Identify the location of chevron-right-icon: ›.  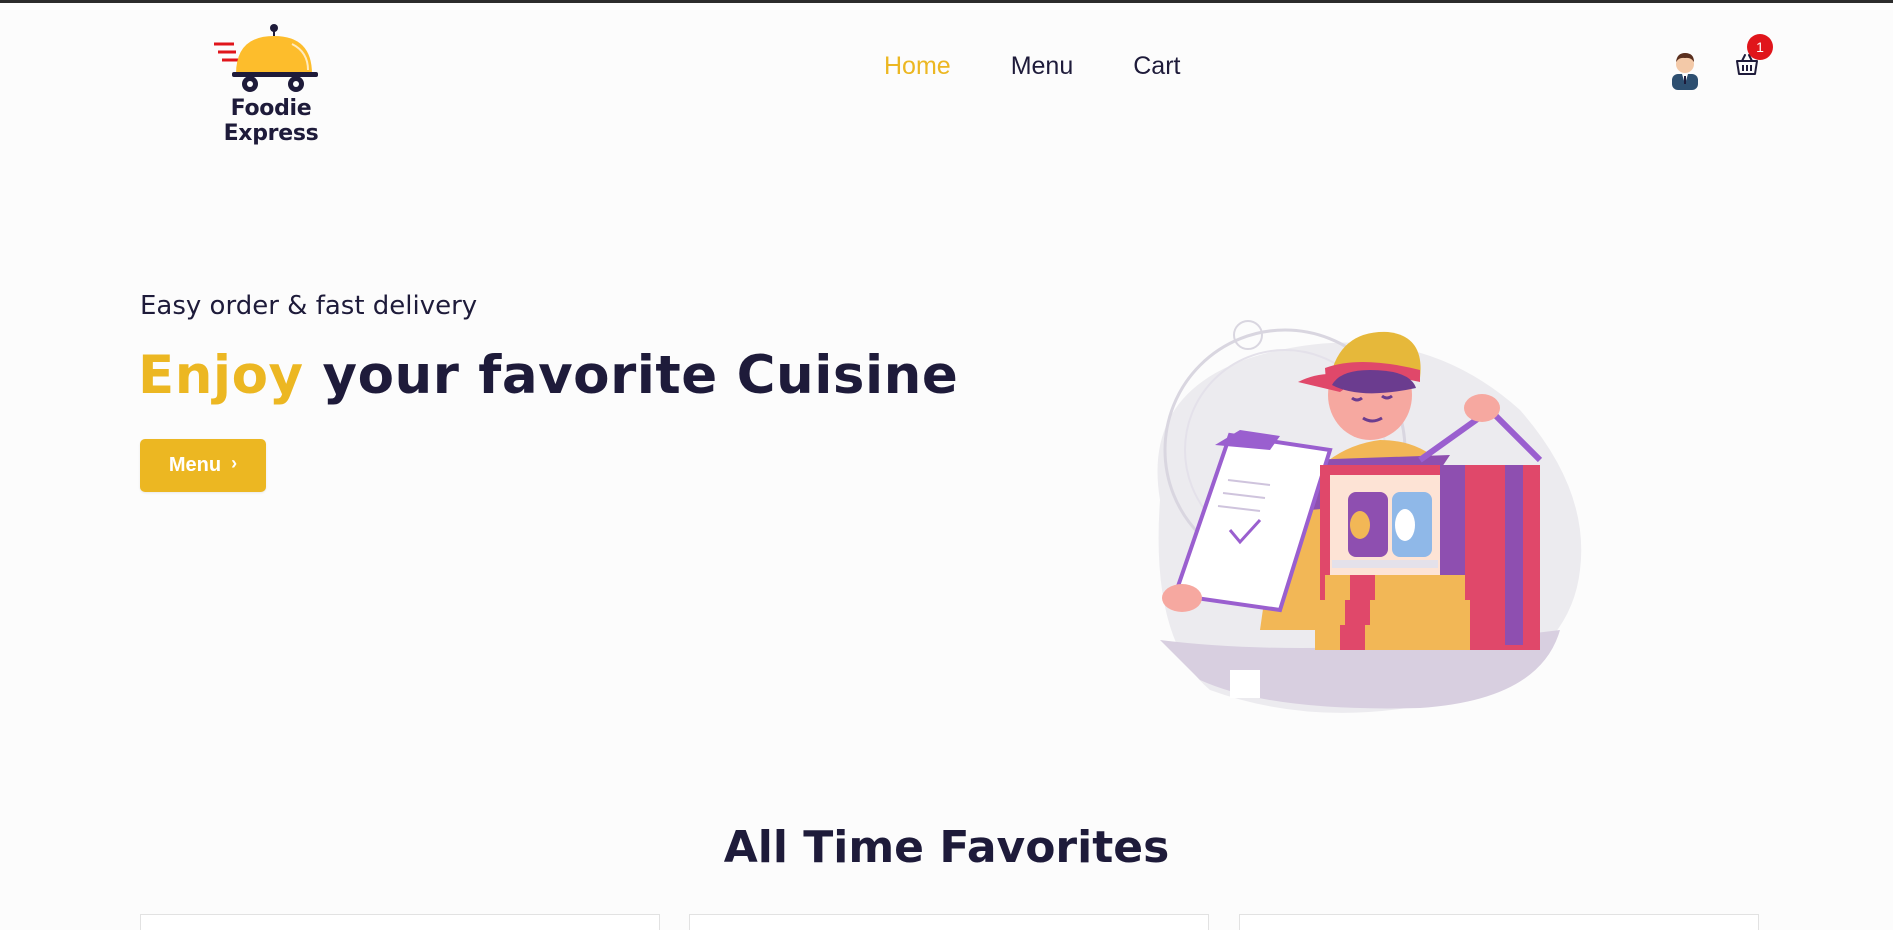
(234, 463).